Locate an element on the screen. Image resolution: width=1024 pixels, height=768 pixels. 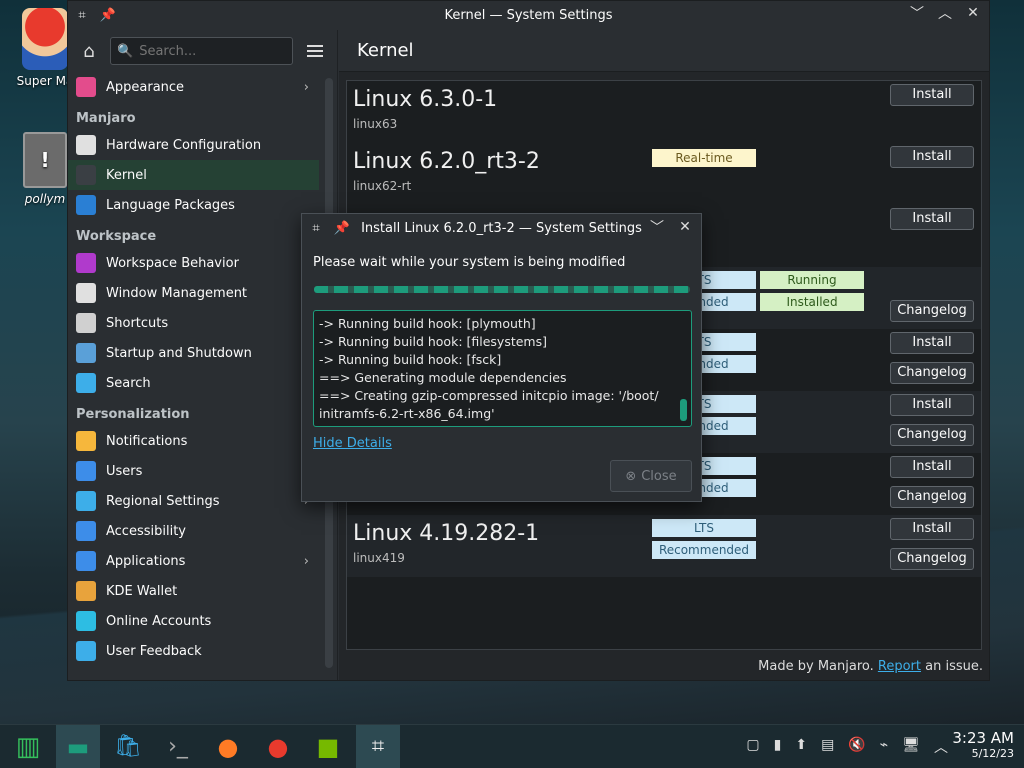
sidebar-item-accessibility: Accessibility is located at coordinates (193, 531).